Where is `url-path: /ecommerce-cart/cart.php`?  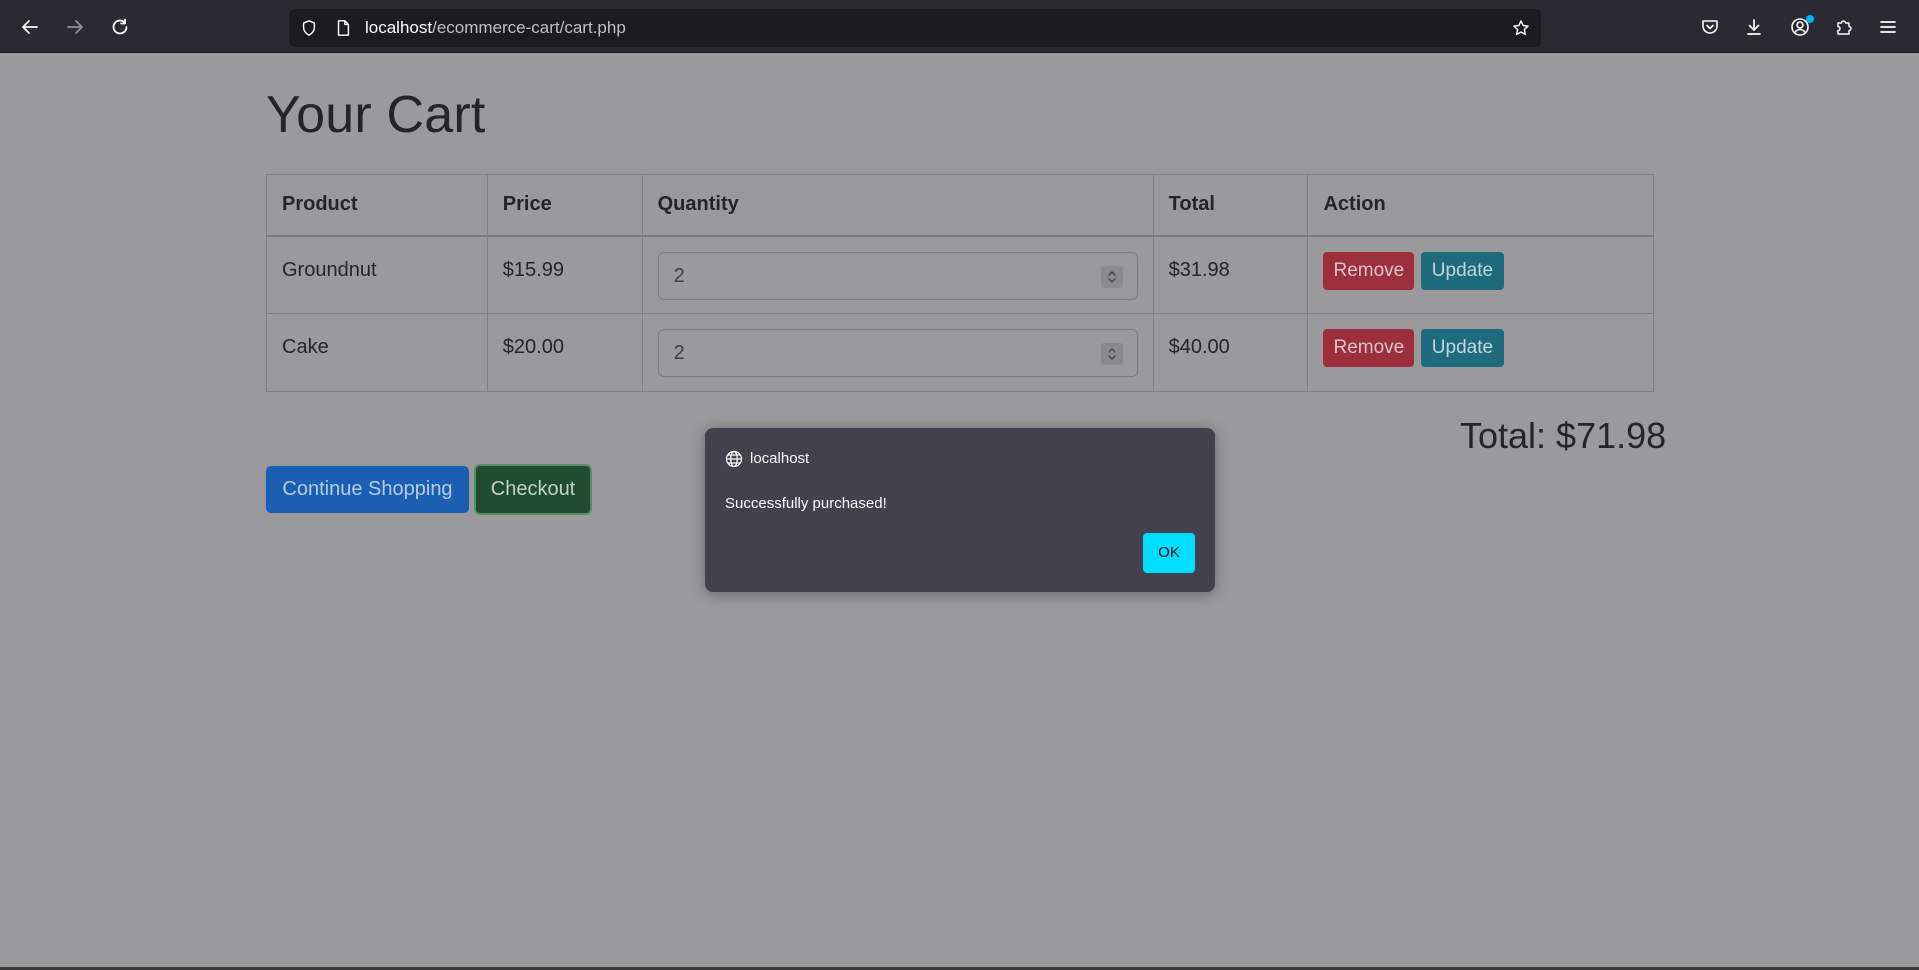
url-path: /ecommerce-cart/cart.php is located at coordinates (529, 27).